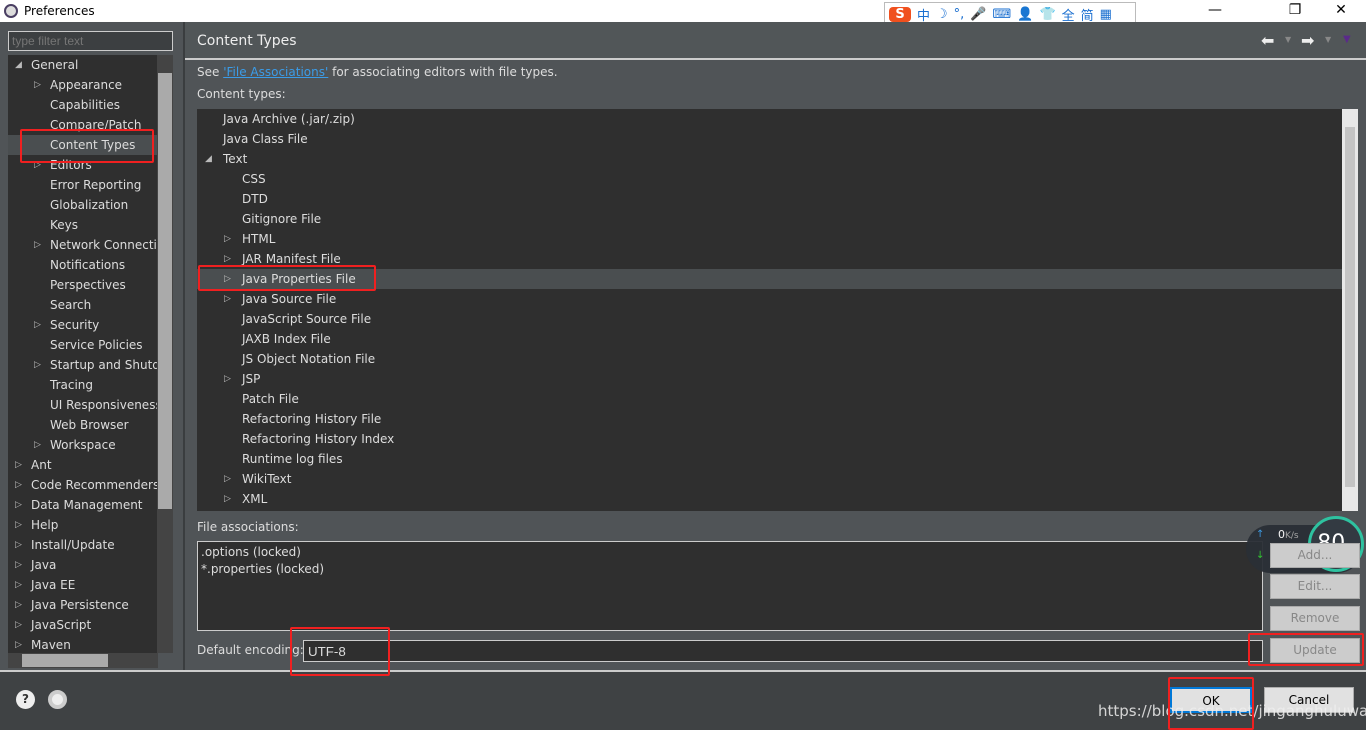 This screenshot has height=730, width=1366. I want to click on help-icon: ?, so click(25, 699).